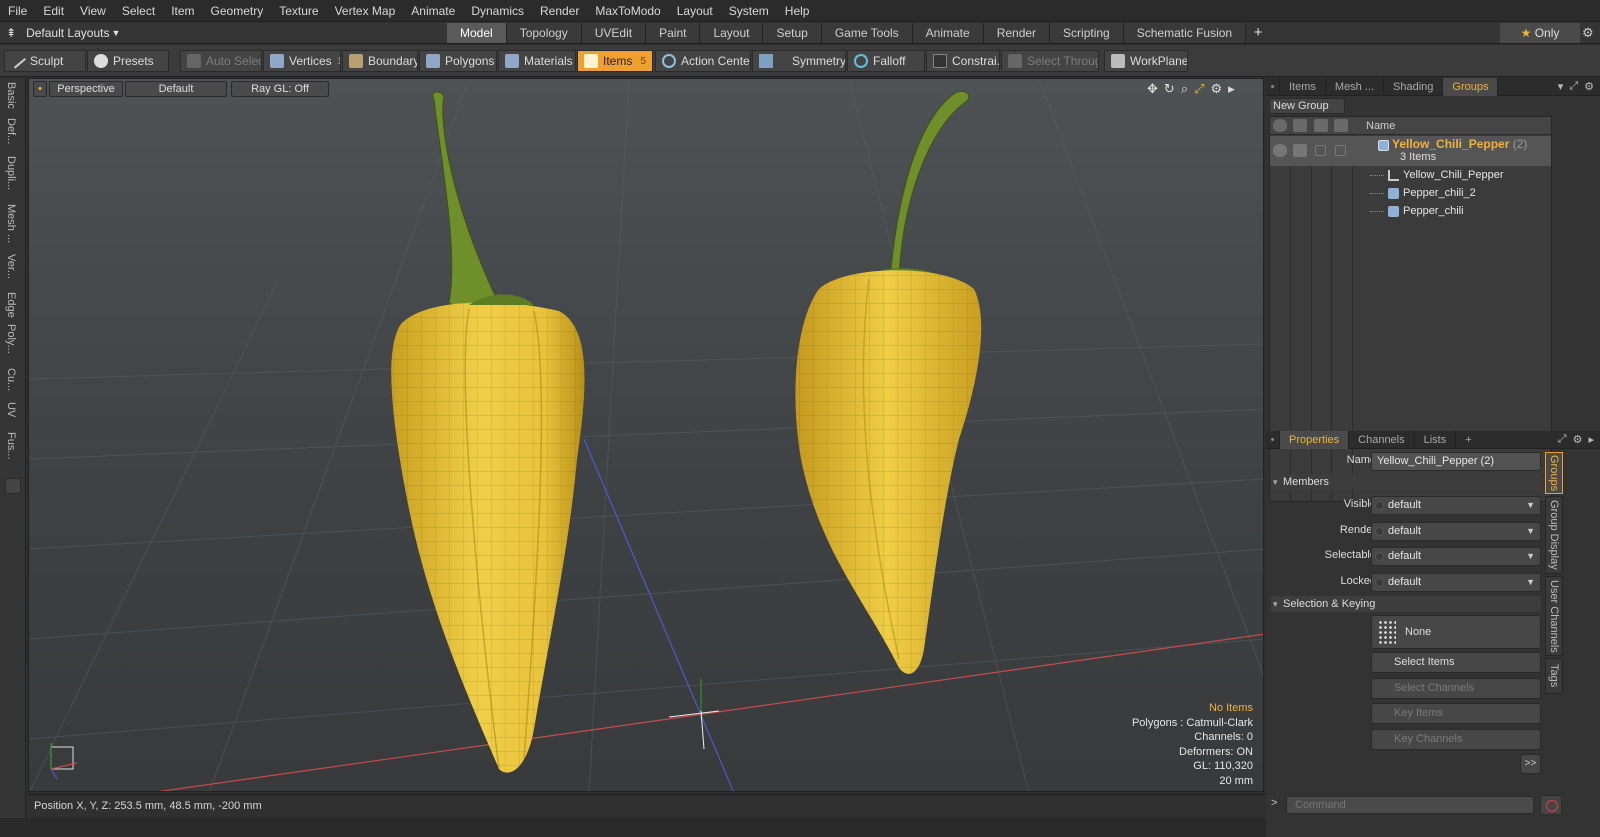  I want to click on falloff-button: Falloff, so click(886, 61).